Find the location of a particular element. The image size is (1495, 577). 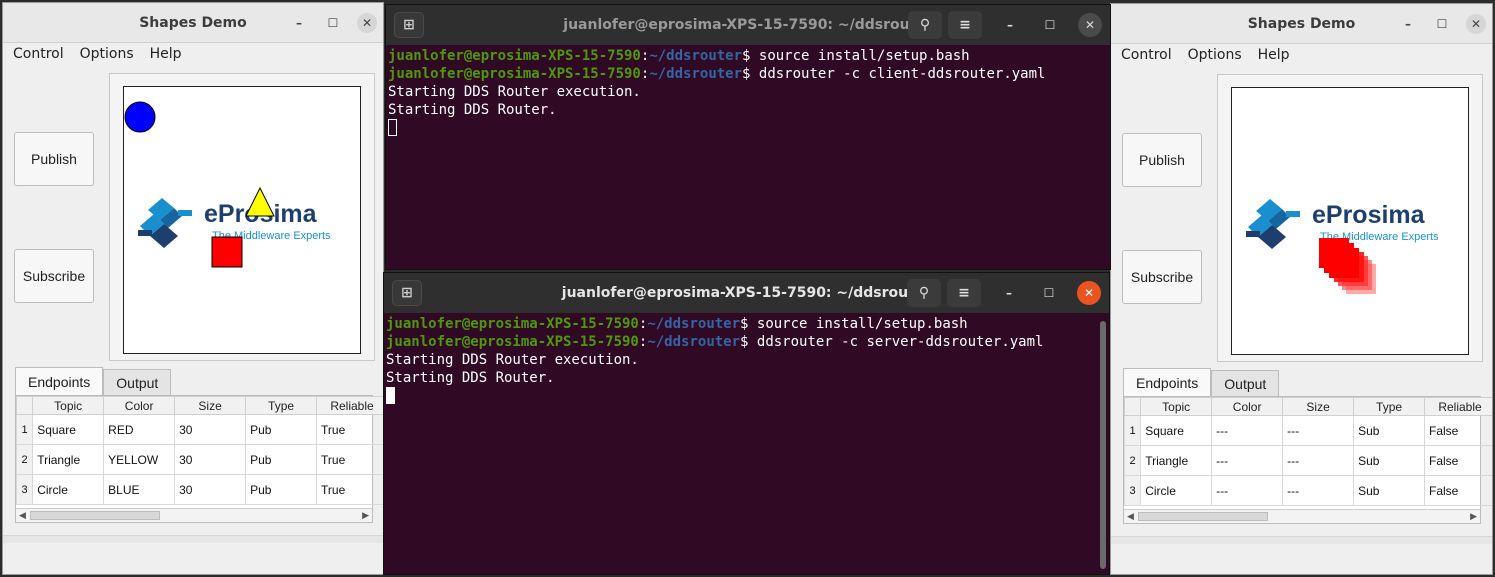

cell-color: BLUE is located at coordinates (139, 489).